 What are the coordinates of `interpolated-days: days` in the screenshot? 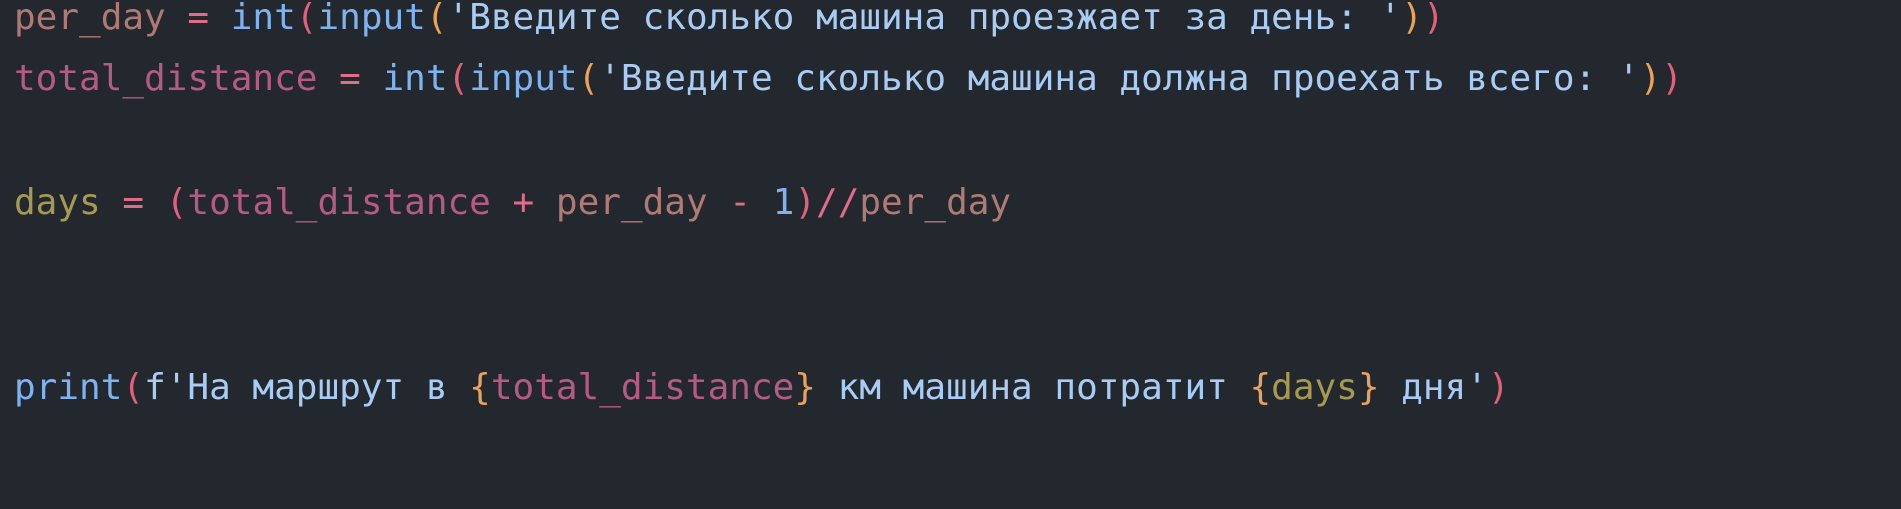 It's located at (1314, 387).